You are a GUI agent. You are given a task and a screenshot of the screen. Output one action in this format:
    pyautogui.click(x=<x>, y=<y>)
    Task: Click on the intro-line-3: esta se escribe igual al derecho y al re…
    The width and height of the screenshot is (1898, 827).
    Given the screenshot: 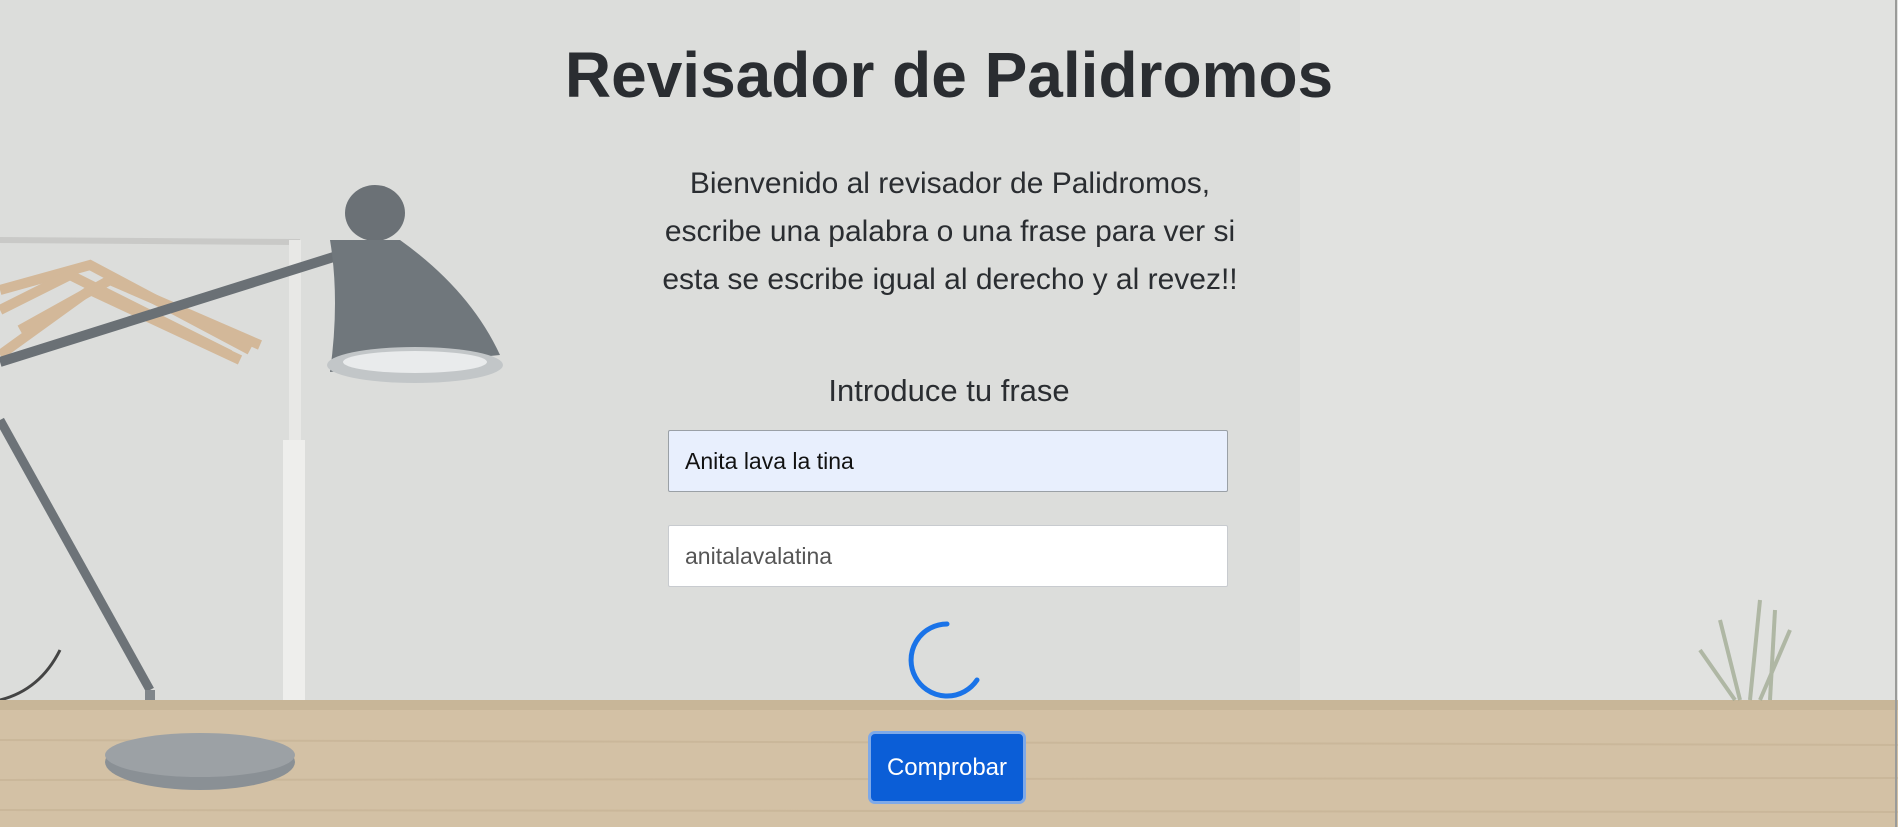 What is the action you would take?
    pyautogui.click(x=950, y=279)
    